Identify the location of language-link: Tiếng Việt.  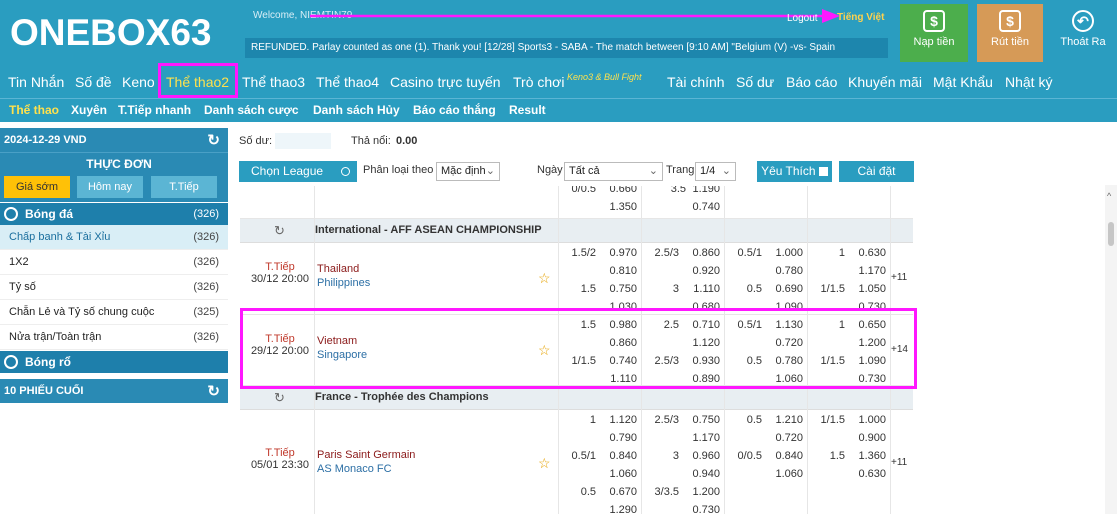
(860, 17).